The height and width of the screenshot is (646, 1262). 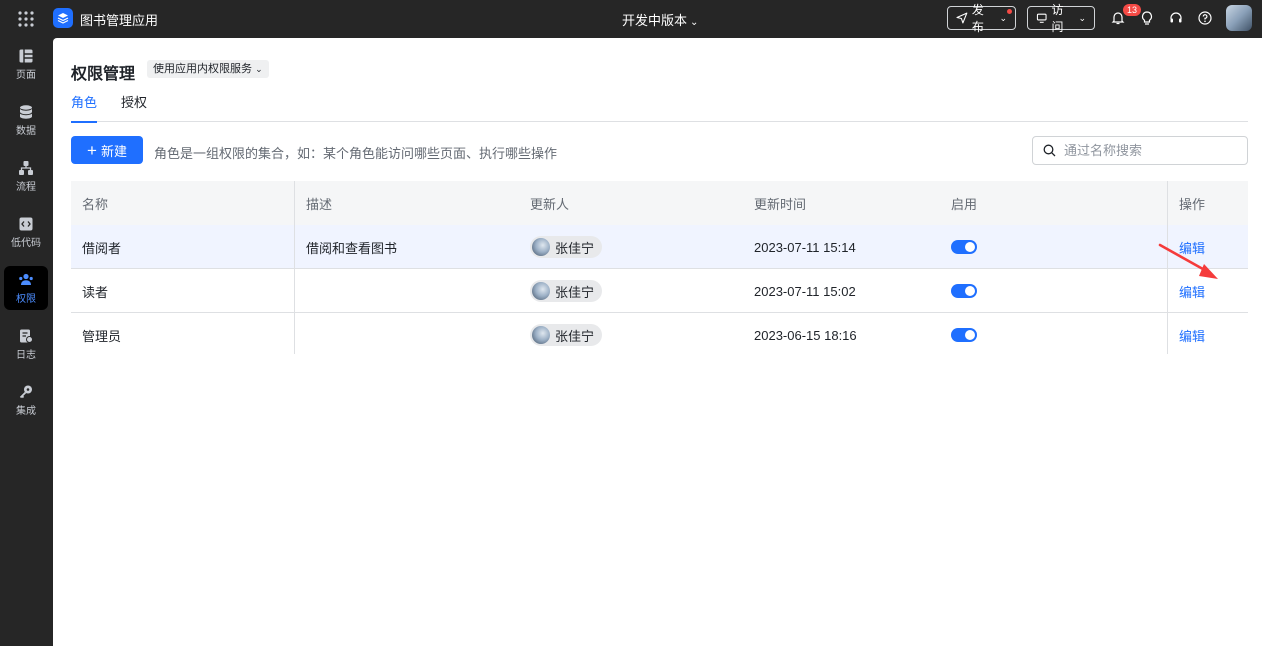 I want to click on column-divider, so click(x=294, y=267).